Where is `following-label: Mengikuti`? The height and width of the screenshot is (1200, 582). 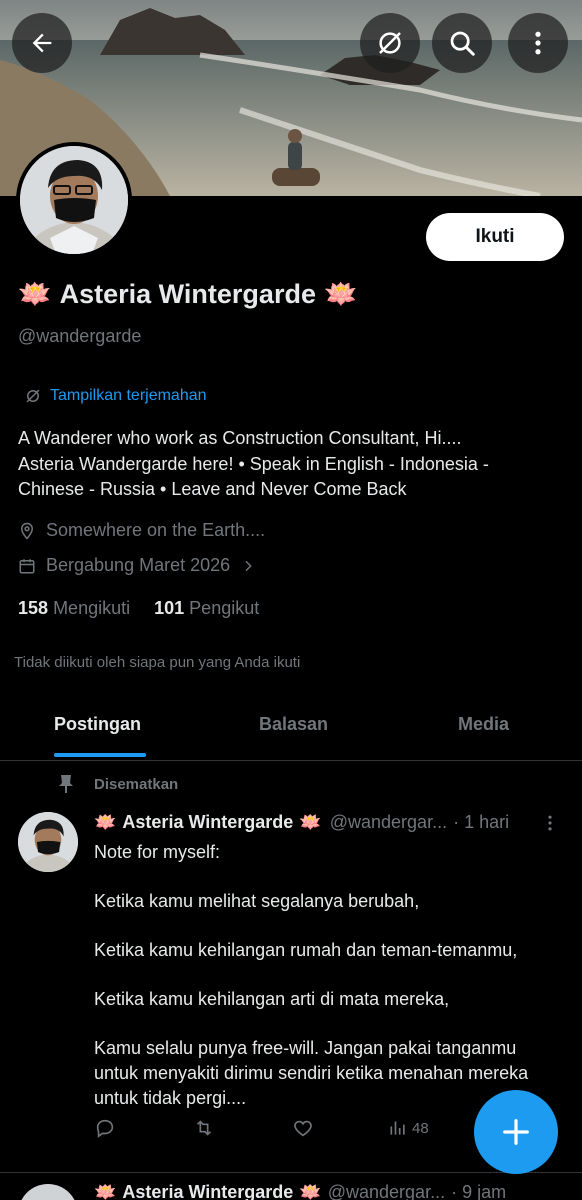 following-label: Mengikuti is located at coordinates (92, 608).